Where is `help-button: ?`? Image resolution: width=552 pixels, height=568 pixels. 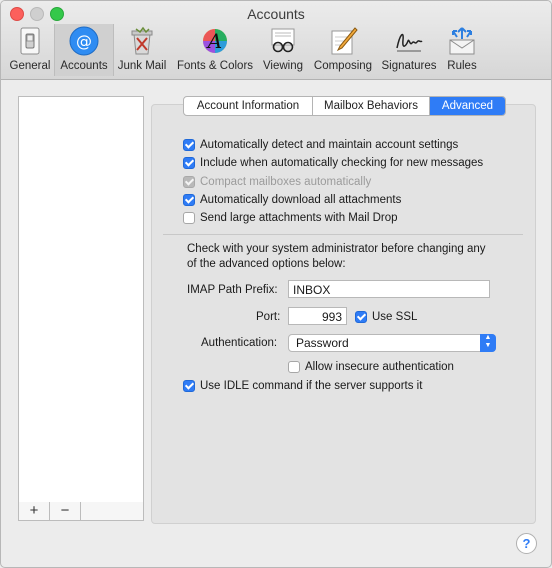 help-button: ? is located at coordinates (526, 543).